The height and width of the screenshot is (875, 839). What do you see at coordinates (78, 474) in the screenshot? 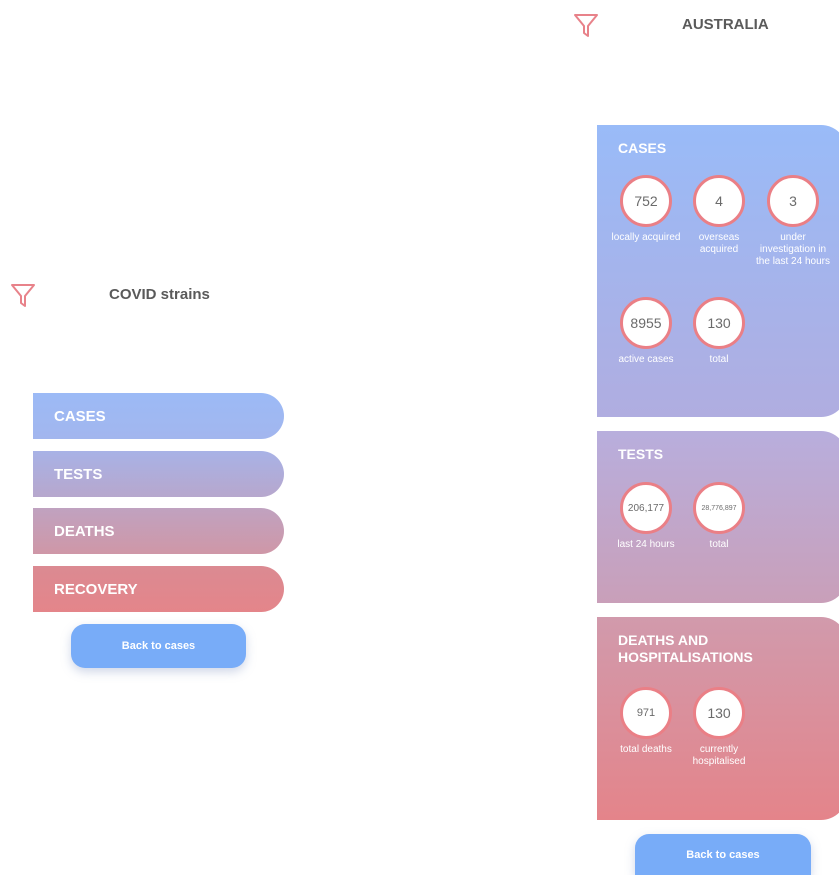
I see `menu-item-label: TESTS` at bounding box center [78, 474].